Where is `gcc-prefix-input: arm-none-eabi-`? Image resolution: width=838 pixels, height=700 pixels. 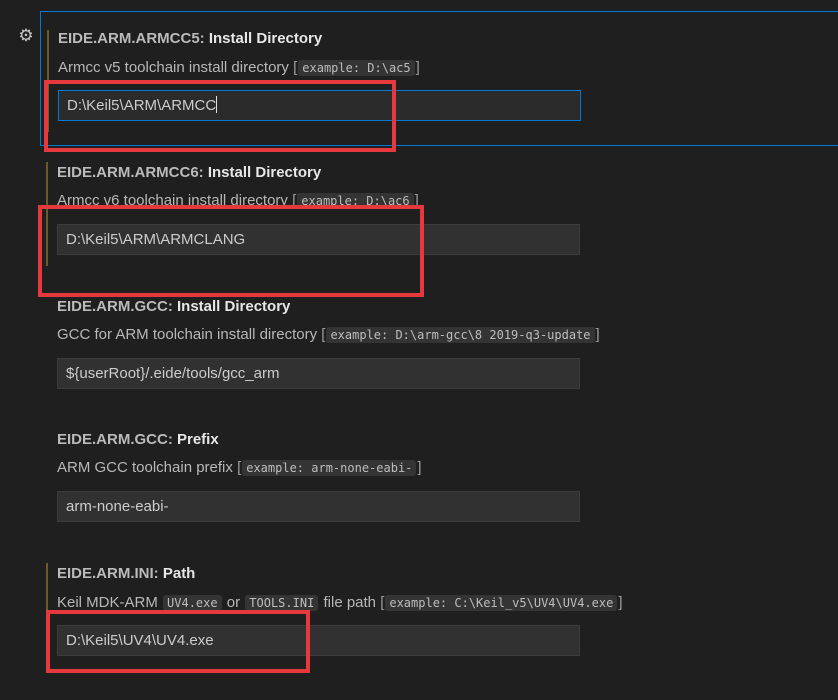
gcc-prefix-input: arm-none-eabi- is located at coordinates (318, 506).